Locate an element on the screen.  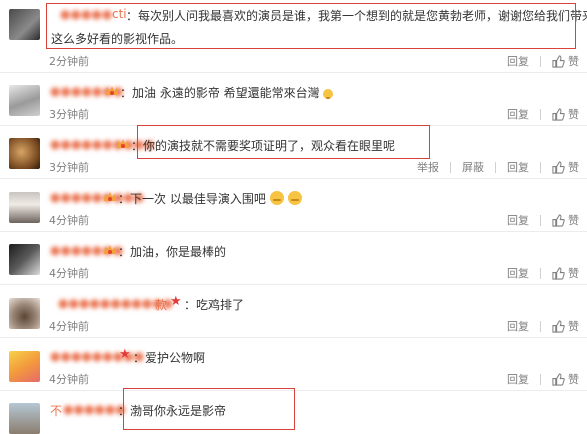
comment-text: ：加油，你是最棒的 is located at coordinates (172, 251).